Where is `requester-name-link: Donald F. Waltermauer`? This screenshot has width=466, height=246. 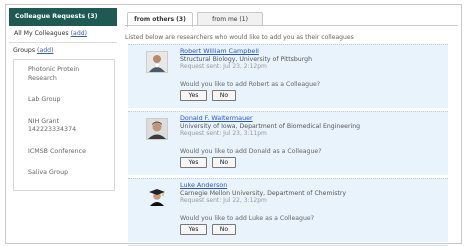 requester-name-link: Donald F. Waltermauer is located at coordinates (270, 118).